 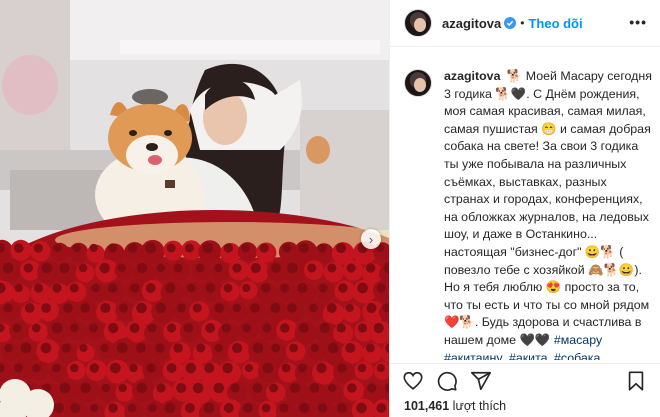 I want to click on likes-label: lượt thích, so click(x=479, y=406).